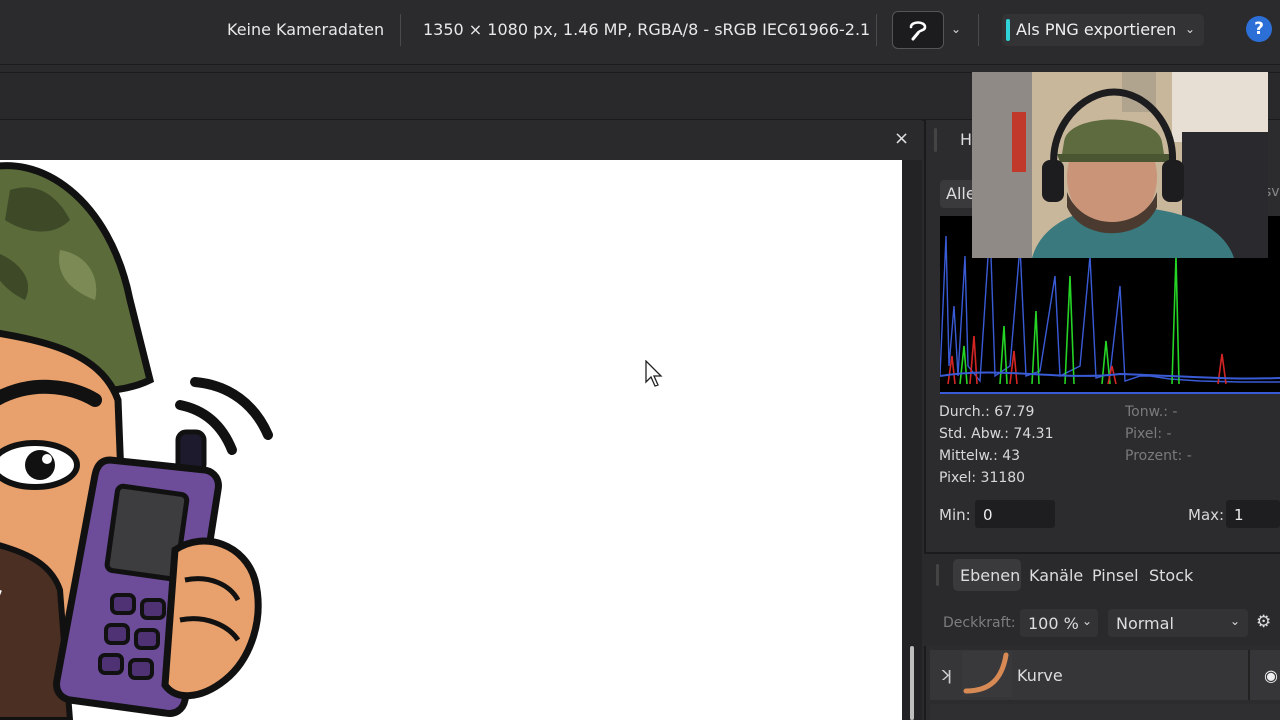  What do you see at coordinates (946, 674) in the screenshot?
I see `adjustment-layer-icon: ʞ` at bounding box center [946, 674].